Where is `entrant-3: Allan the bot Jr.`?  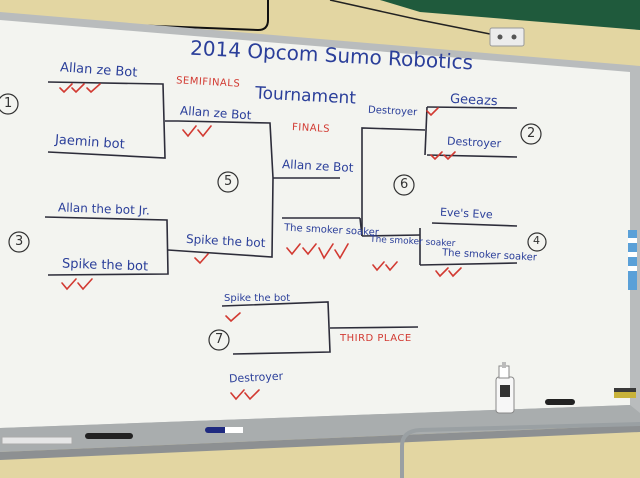
entrant-3: Allan the bot Jr. is located at coordinates (104, 209).